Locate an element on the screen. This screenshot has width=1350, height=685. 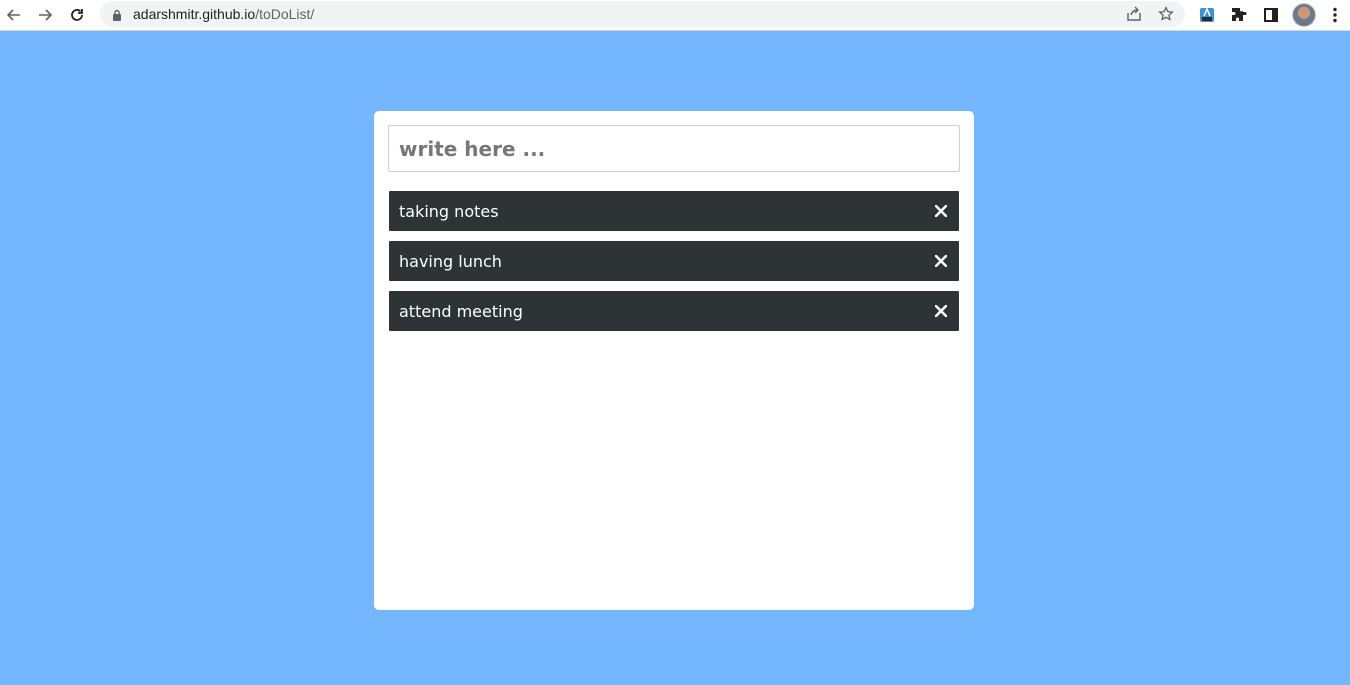
todo-text: having lunch is located at coordinates (450, 261).